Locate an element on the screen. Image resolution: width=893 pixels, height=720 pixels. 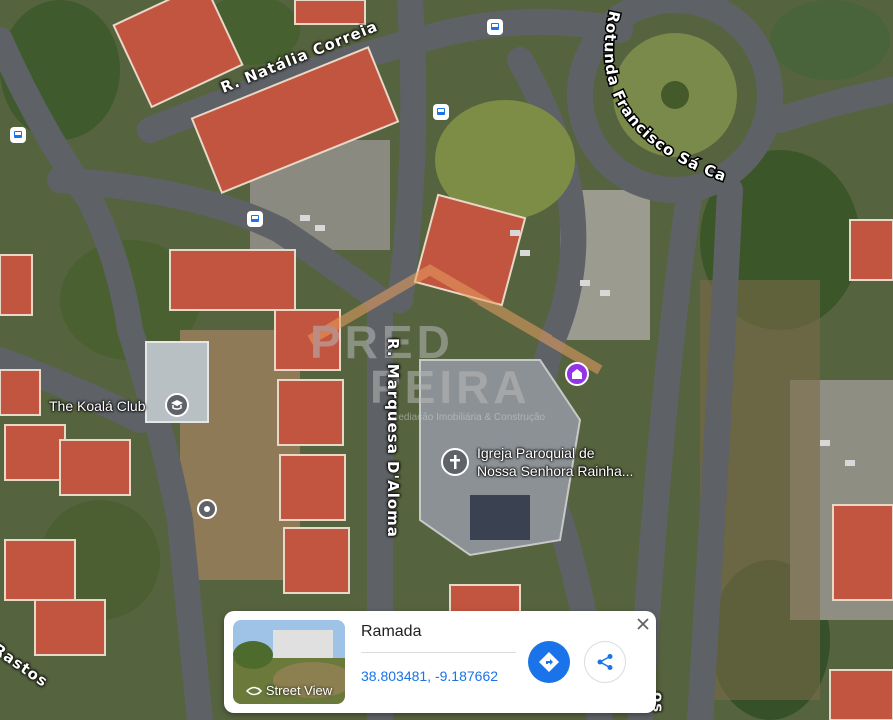
close-button is located at coordinates (643, 624).